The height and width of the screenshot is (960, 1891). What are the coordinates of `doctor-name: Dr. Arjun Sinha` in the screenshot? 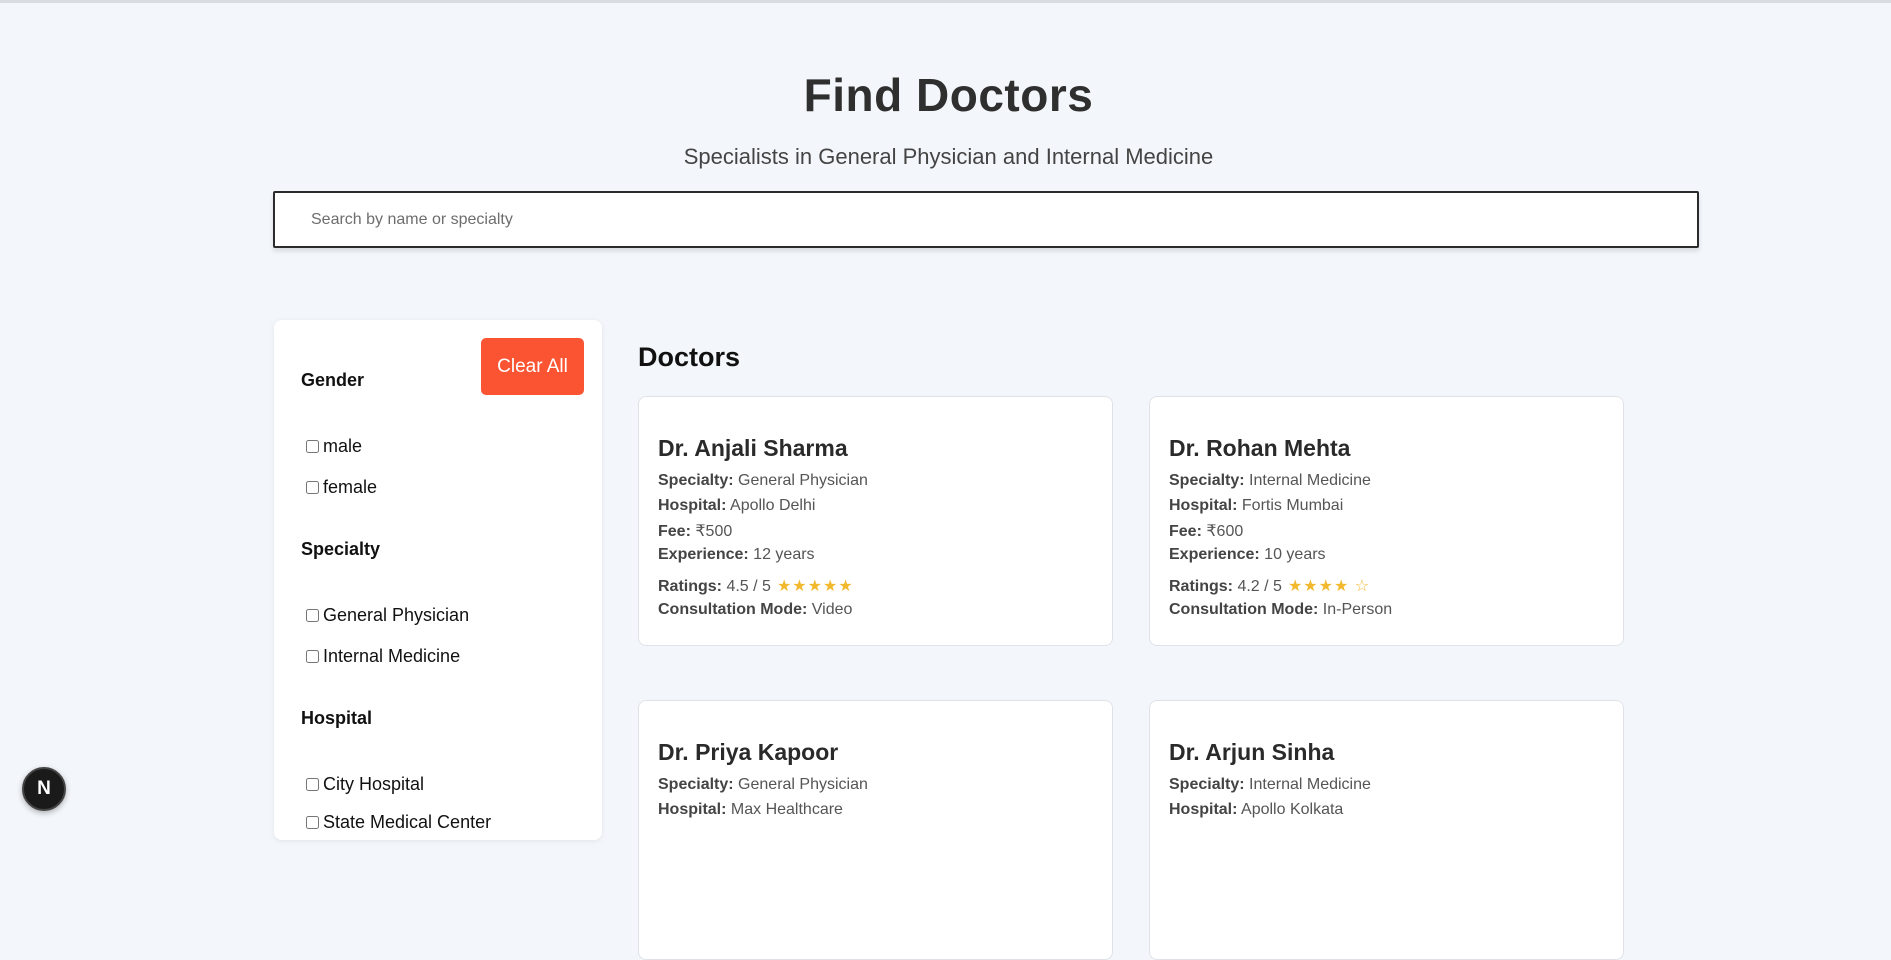 It's located at (1252, 752).